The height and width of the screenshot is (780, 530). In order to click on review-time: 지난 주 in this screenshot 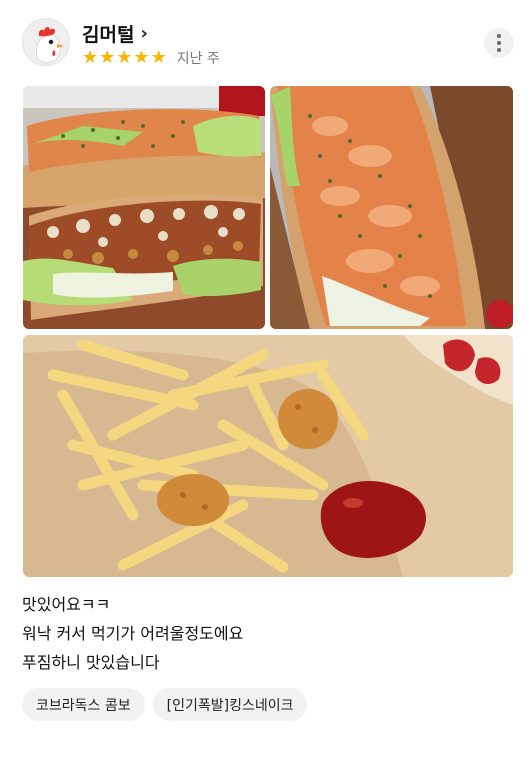, I will do `click(198, 59)`.